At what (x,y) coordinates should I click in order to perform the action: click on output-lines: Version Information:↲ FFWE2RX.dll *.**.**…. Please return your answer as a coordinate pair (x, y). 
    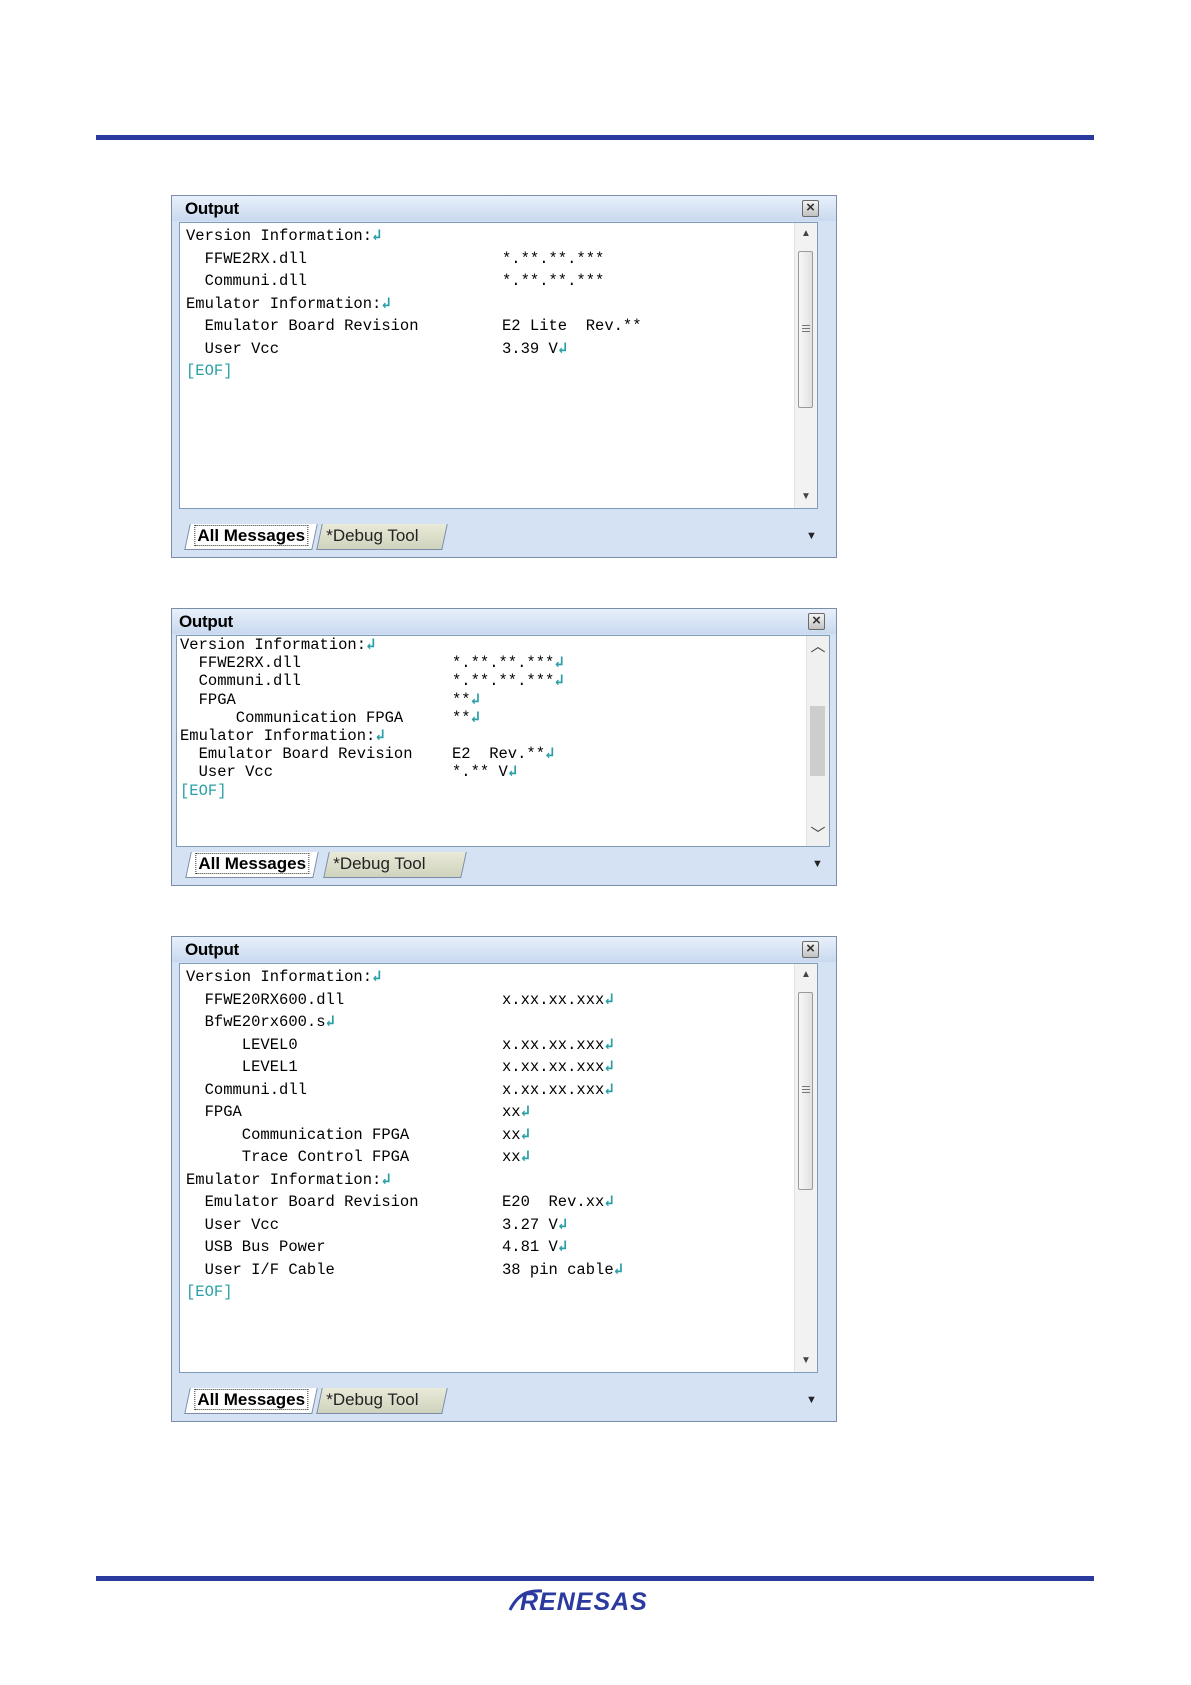
    Looking at the image, I should click on (486, 304).